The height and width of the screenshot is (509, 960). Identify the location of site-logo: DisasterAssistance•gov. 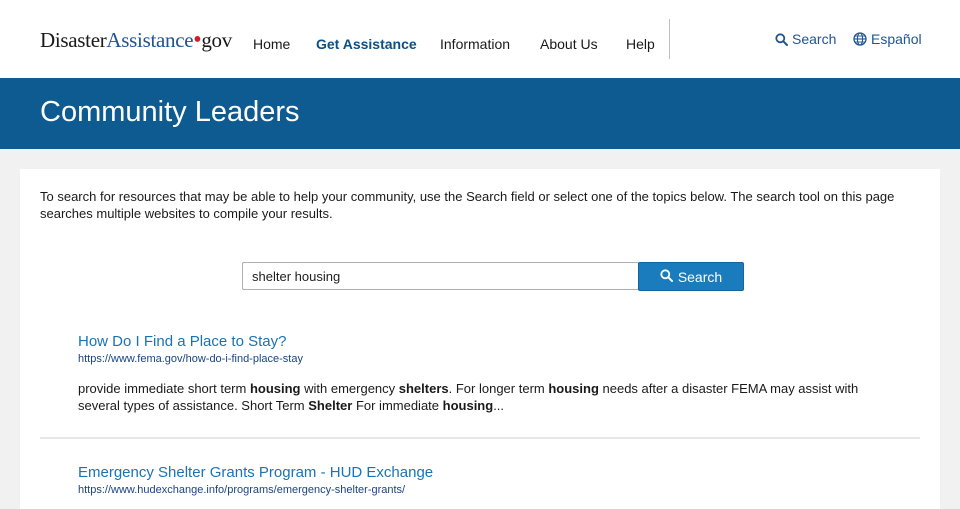
(136, 40).